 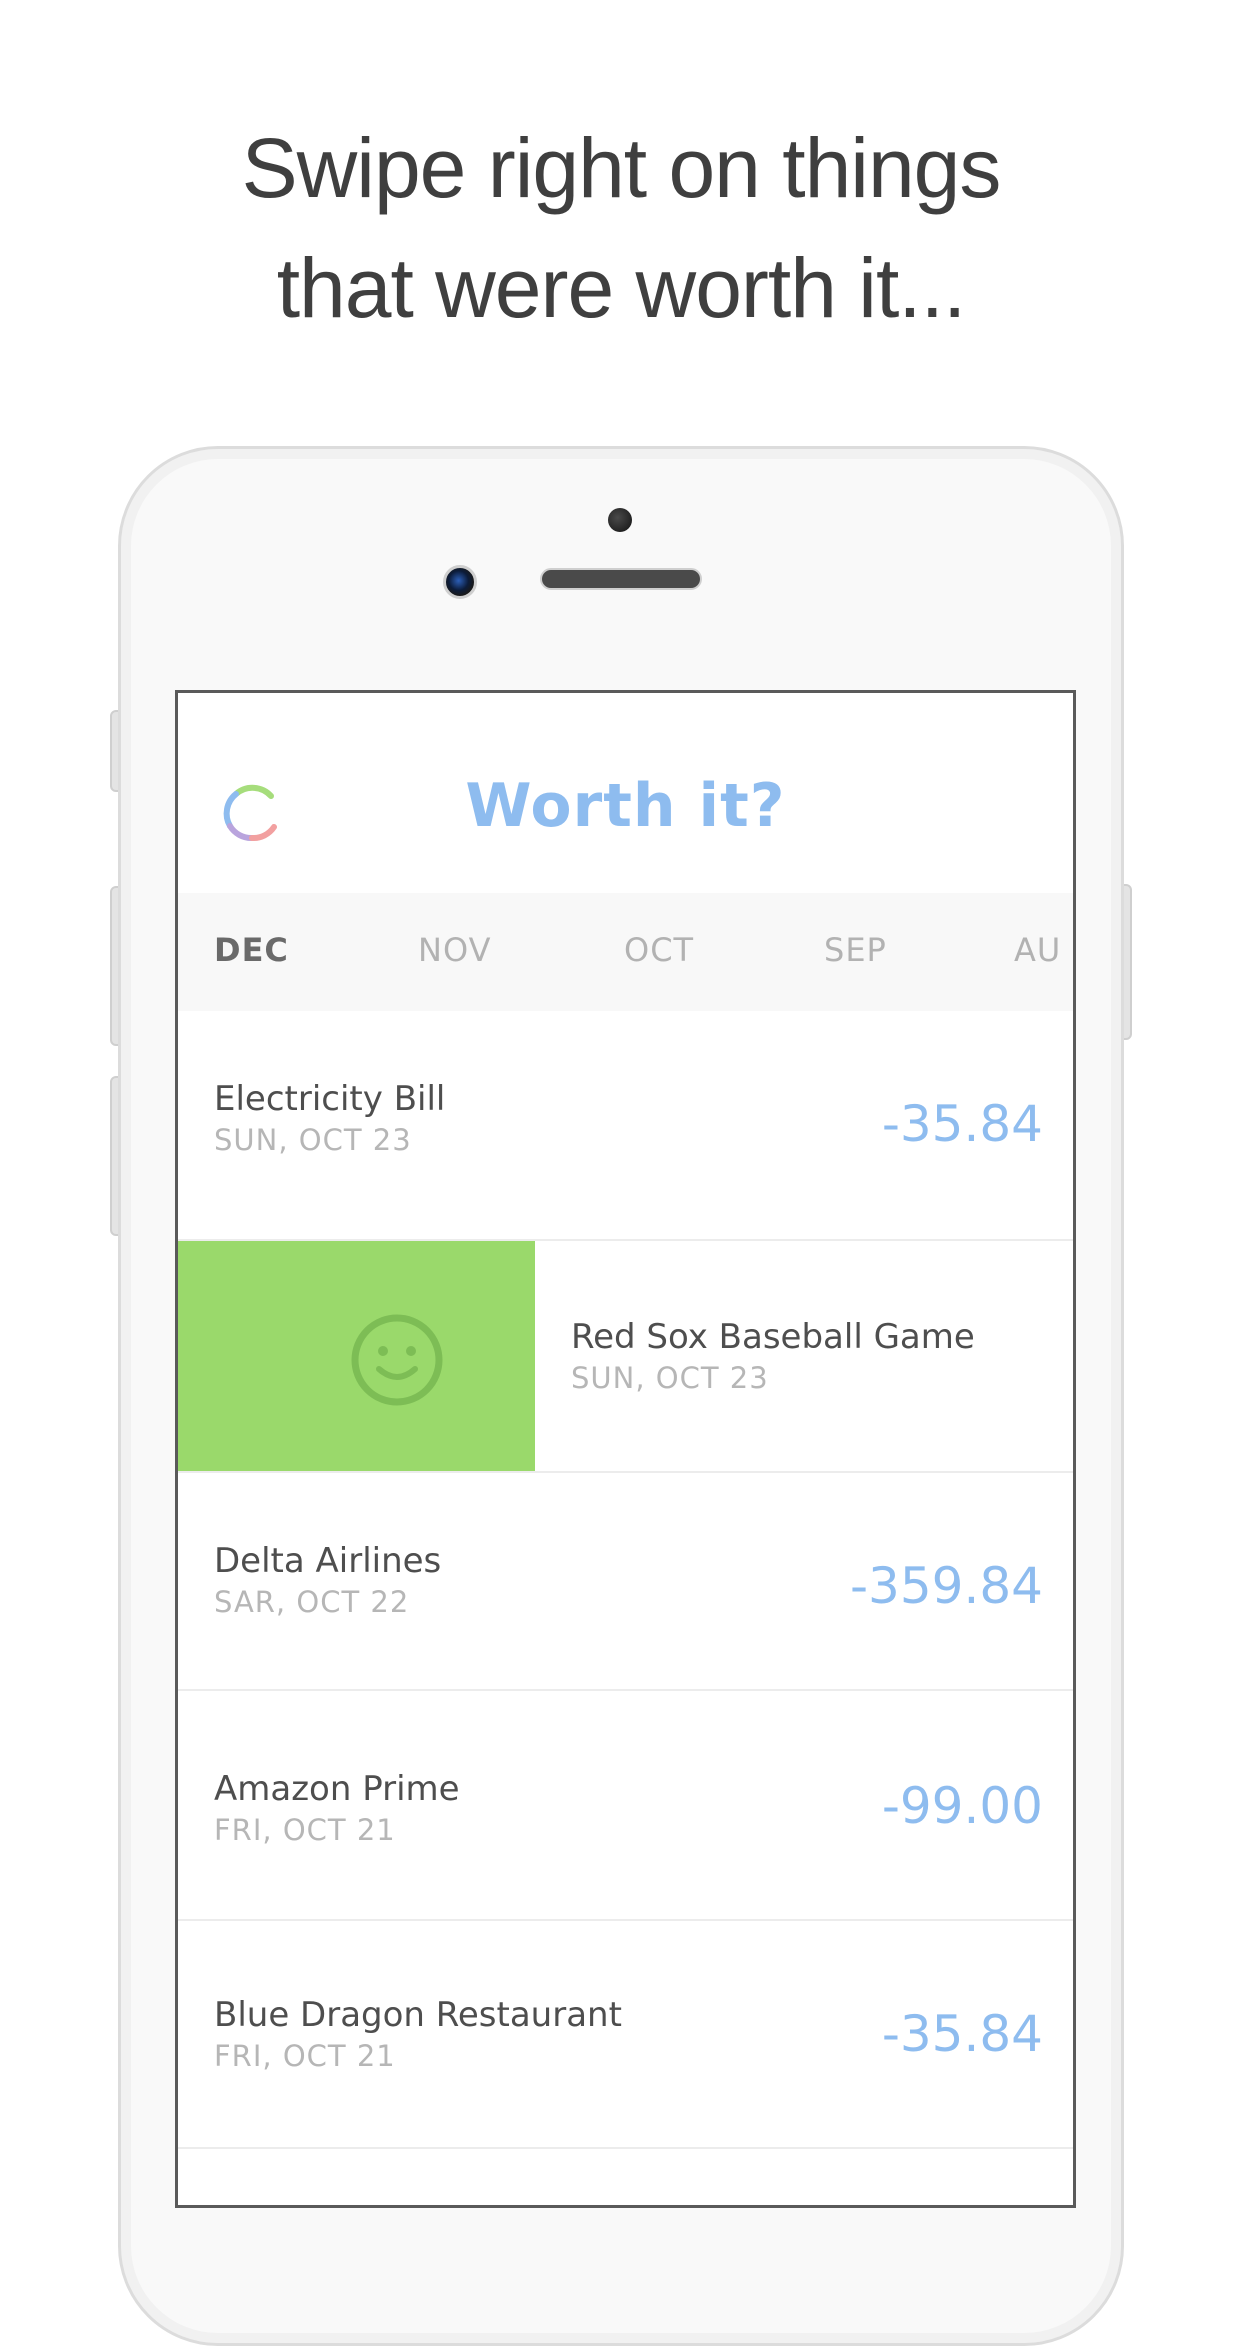 What do you see at coordinates (946, 1586) in the screenshot?
I see `transaction-amount: -359.84` at bounding box center [946, 1586].